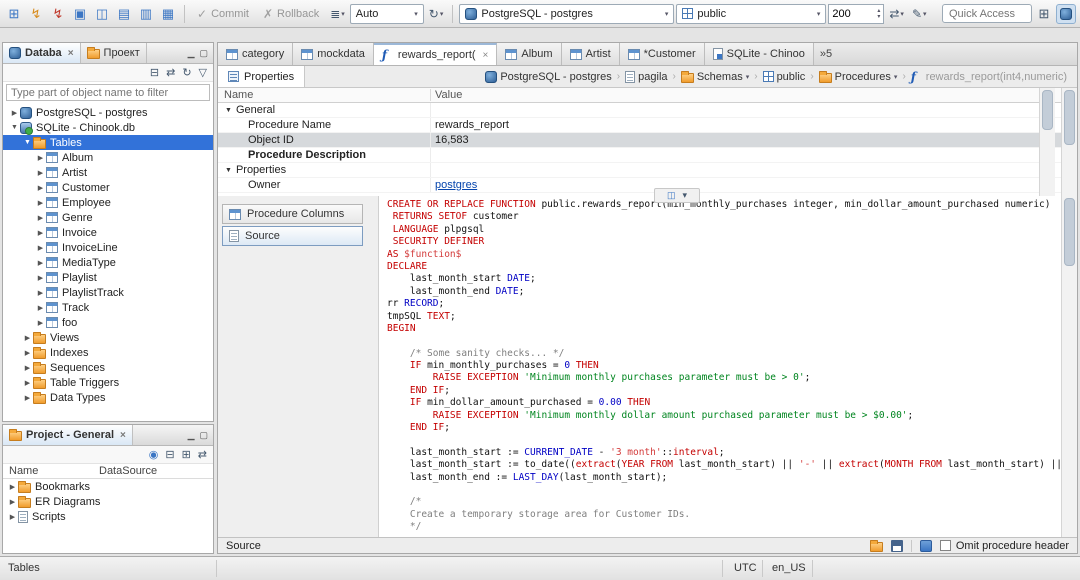 This screenshot has width=1080, height=580. What do you see at coordinates (51, 471) in the screenshot?
I see `column-name: Name` at bounding box center [51, 471].